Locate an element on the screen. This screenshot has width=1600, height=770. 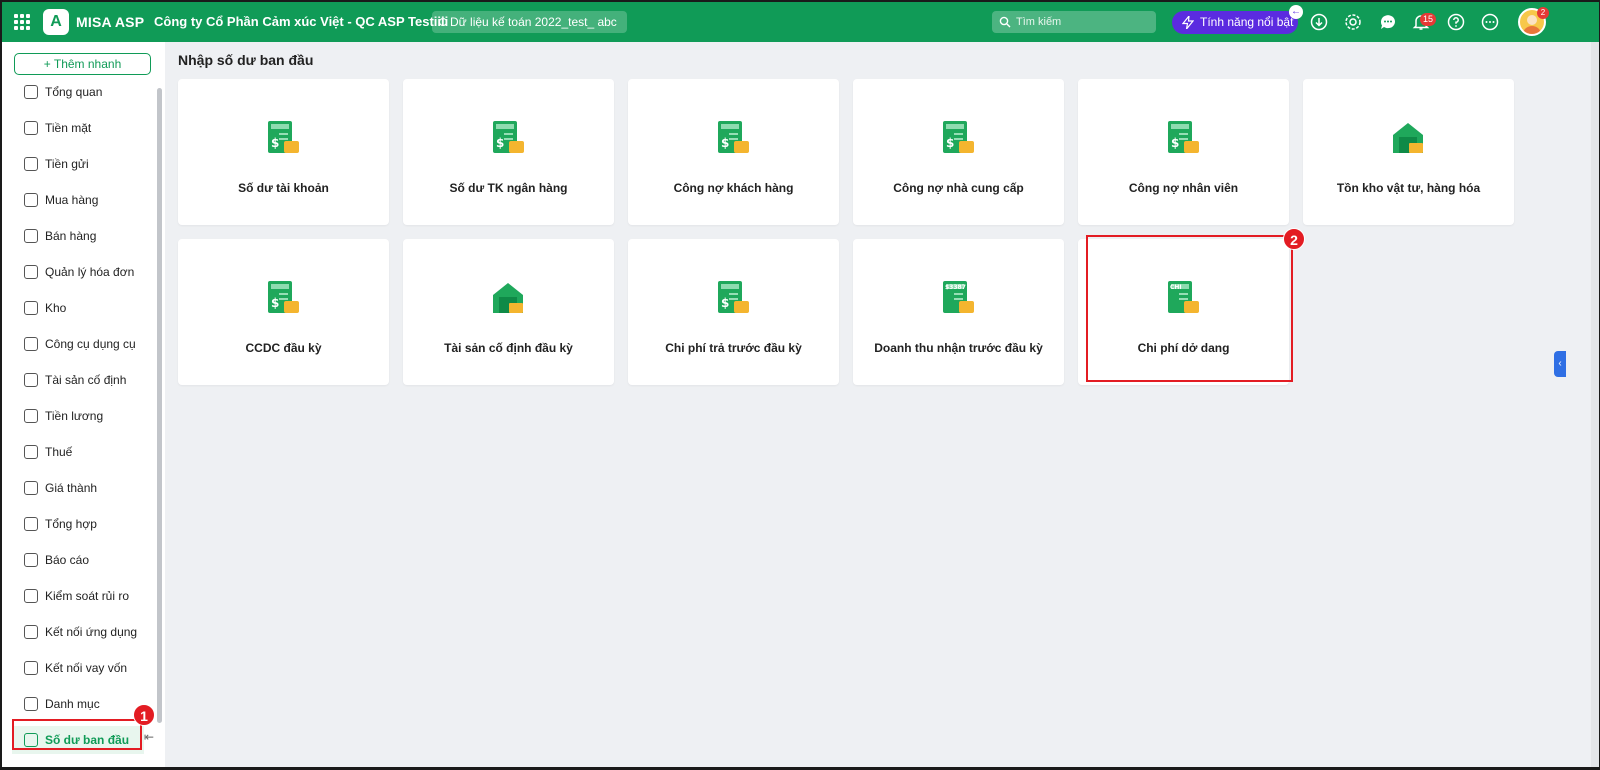
misa-logo: A is located at coordinates (56, 22).